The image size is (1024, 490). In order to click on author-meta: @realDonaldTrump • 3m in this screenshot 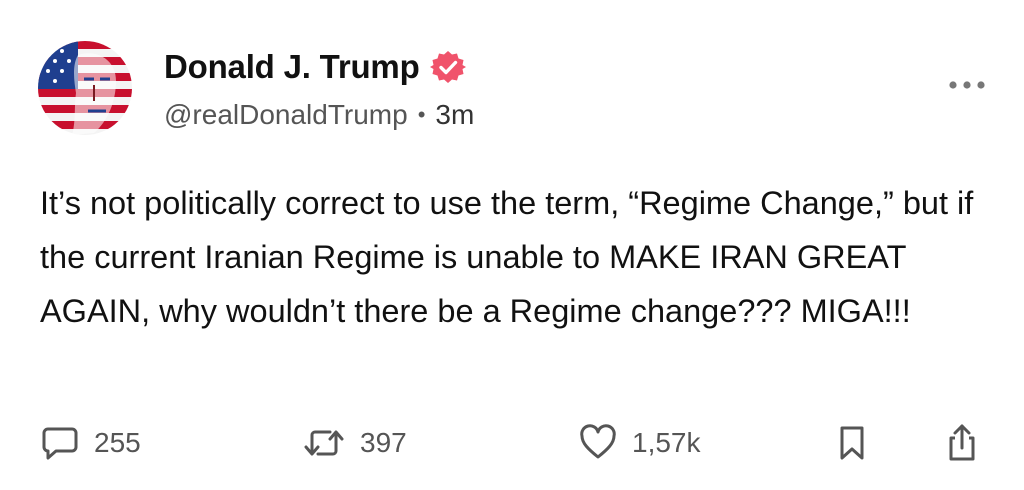, I will do `click(319, 115)`.